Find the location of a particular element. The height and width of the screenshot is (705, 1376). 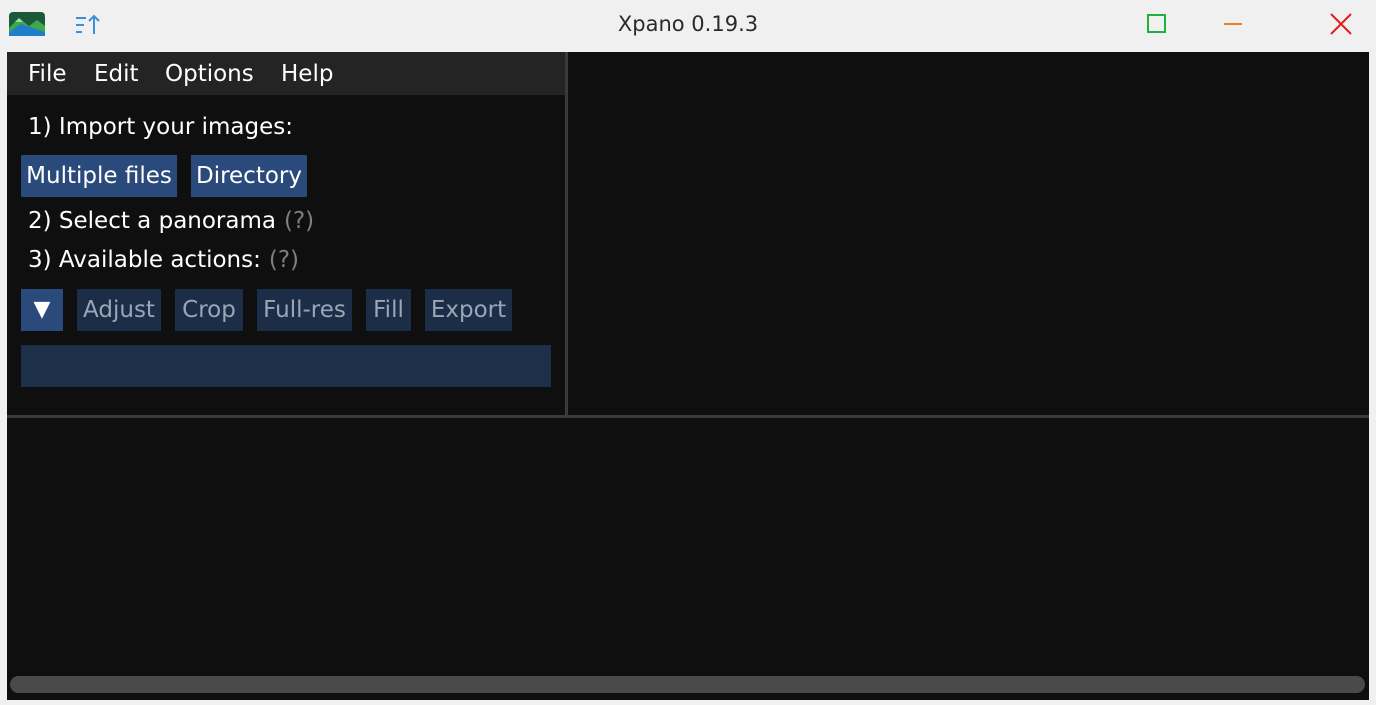

adjust-button: Adjust is located at coordinates (119, 310).